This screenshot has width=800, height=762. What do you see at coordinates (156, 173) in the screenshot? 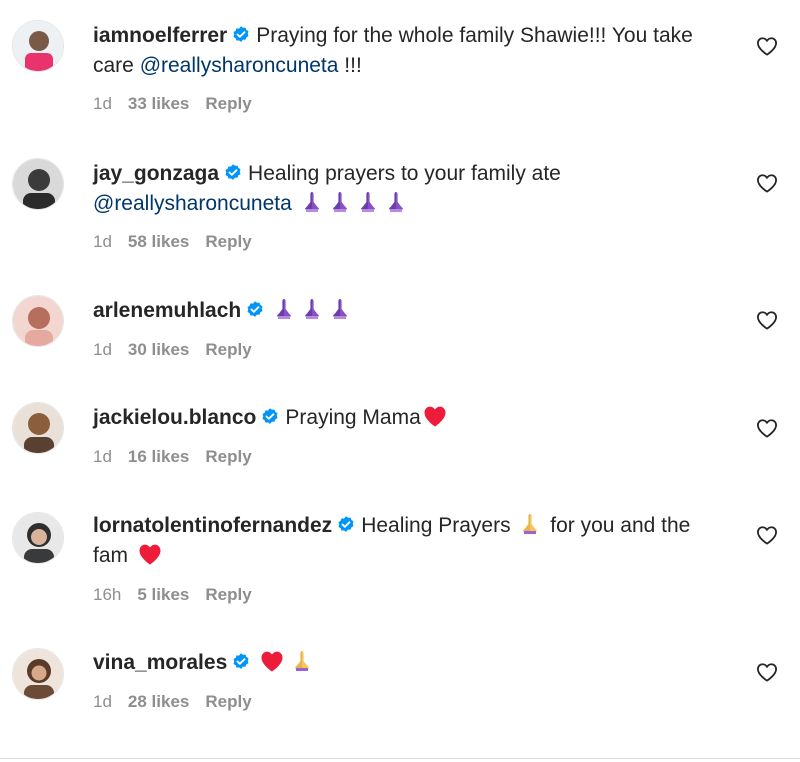
I see `comment-username: jay_gonzaga` at bounding box center [156, 173].